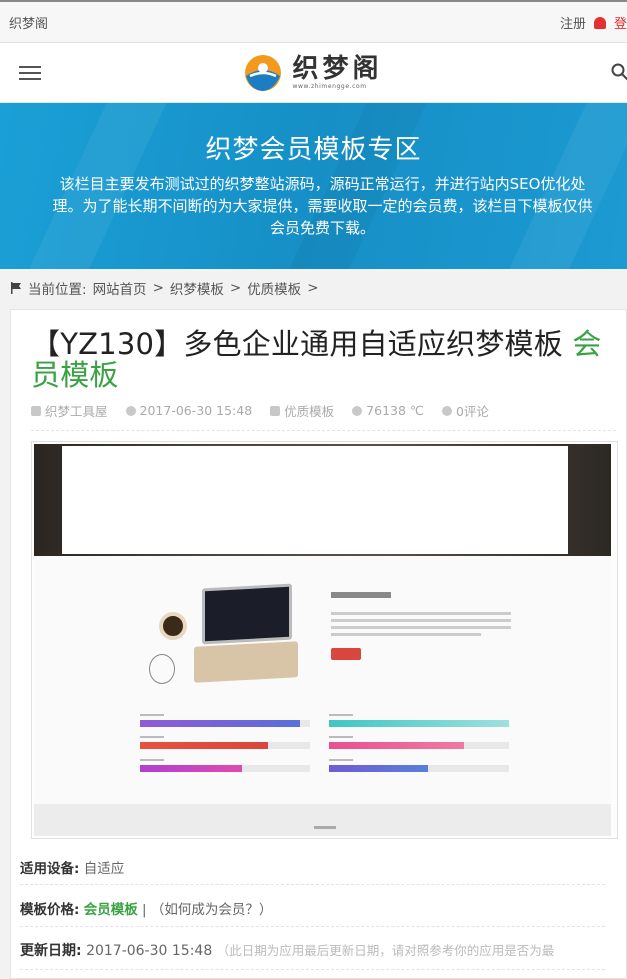 The width and height of the screenshot is (627, 979). I want to click on top-bar: 织梦阁 注册 登, so click(313, 21).